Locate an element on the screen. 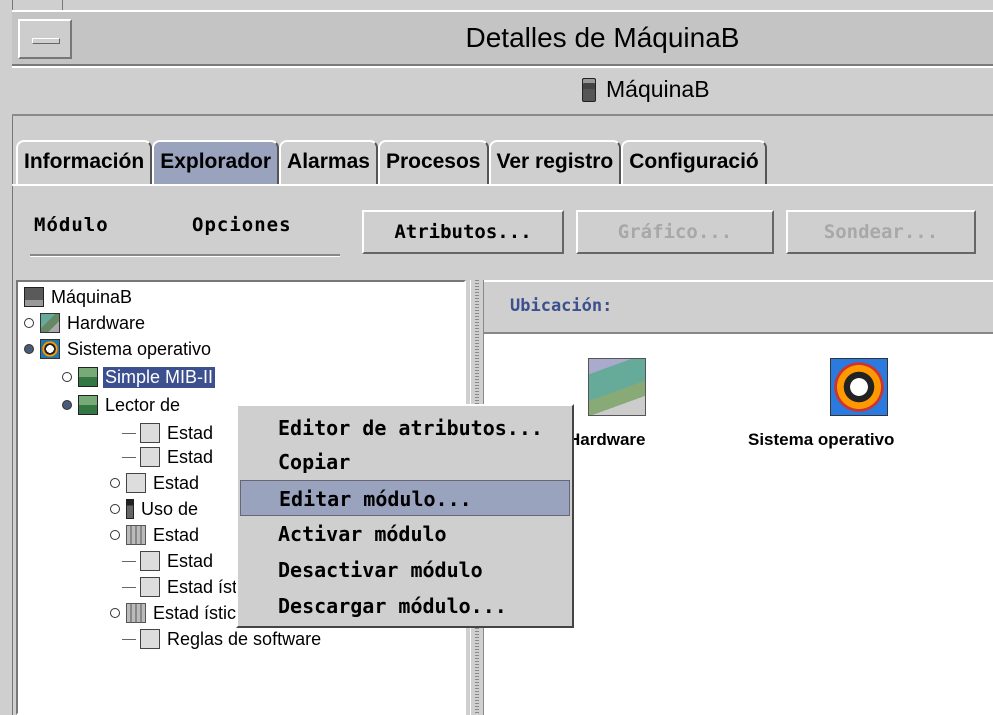  location-bar: Ubicación: is located at coordinates (738, 307).